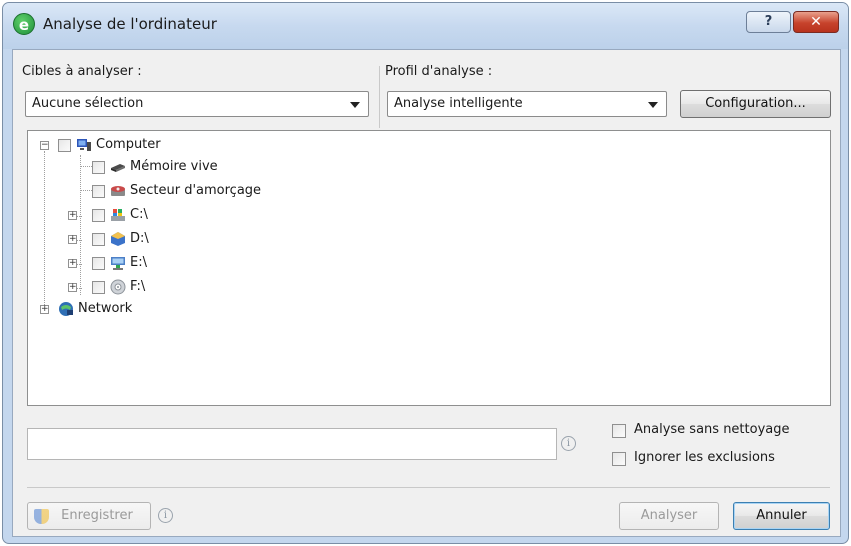 The width and height of the screenshot is (851, 546). I want to click on window-title: Analyse de l'ordinateur, so click(130, 24).